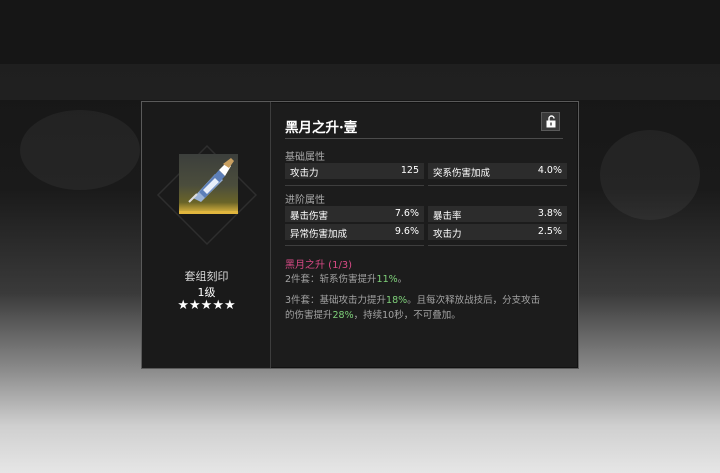 This screenshot has height=473, width=720. I want to click on stat-name: 突系伤害加成, so click(462, 173).